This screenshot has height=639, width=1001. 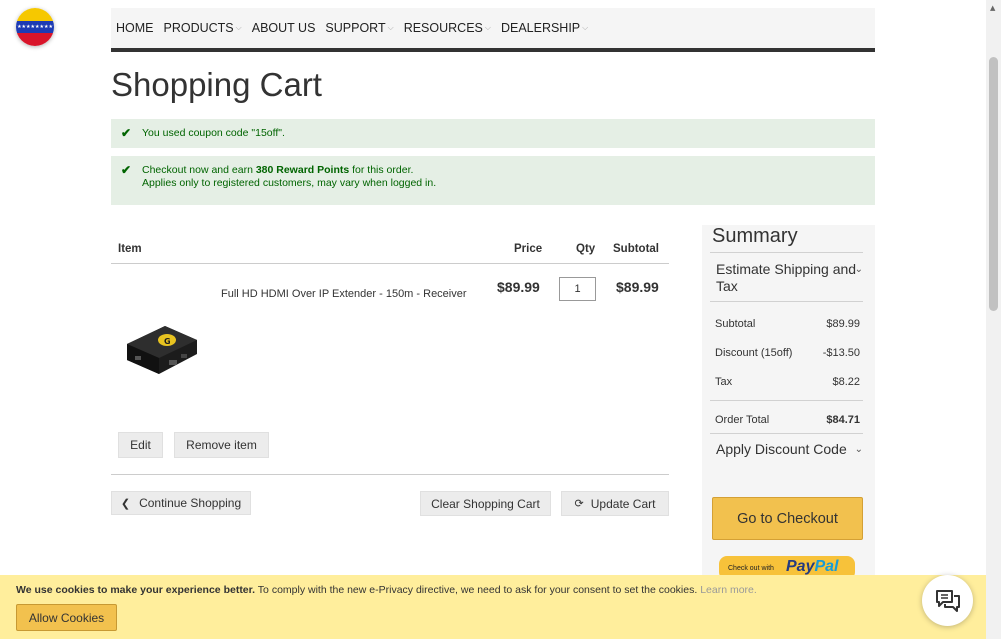 What do you see at coordinates (993, 319) in the screenshot?
I see `page-scrollbar: ▲` at bounding box center [993, 319].